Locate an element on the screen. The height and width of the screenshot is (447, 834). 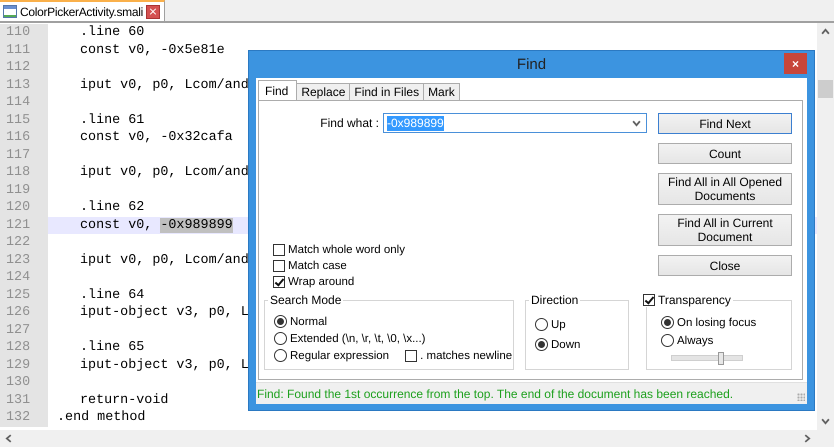
scroll-left-icon is located at coordinates (8, 438).